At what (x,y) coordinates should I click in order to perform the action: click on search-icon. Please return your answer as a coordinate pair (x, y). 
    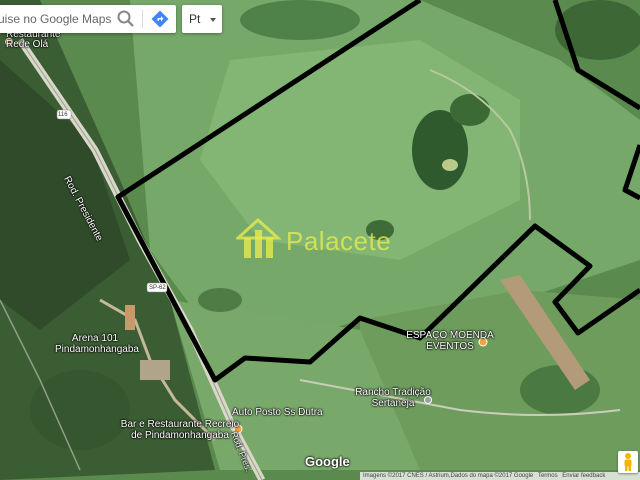
    Looking at the image, I should click on (125, 18).